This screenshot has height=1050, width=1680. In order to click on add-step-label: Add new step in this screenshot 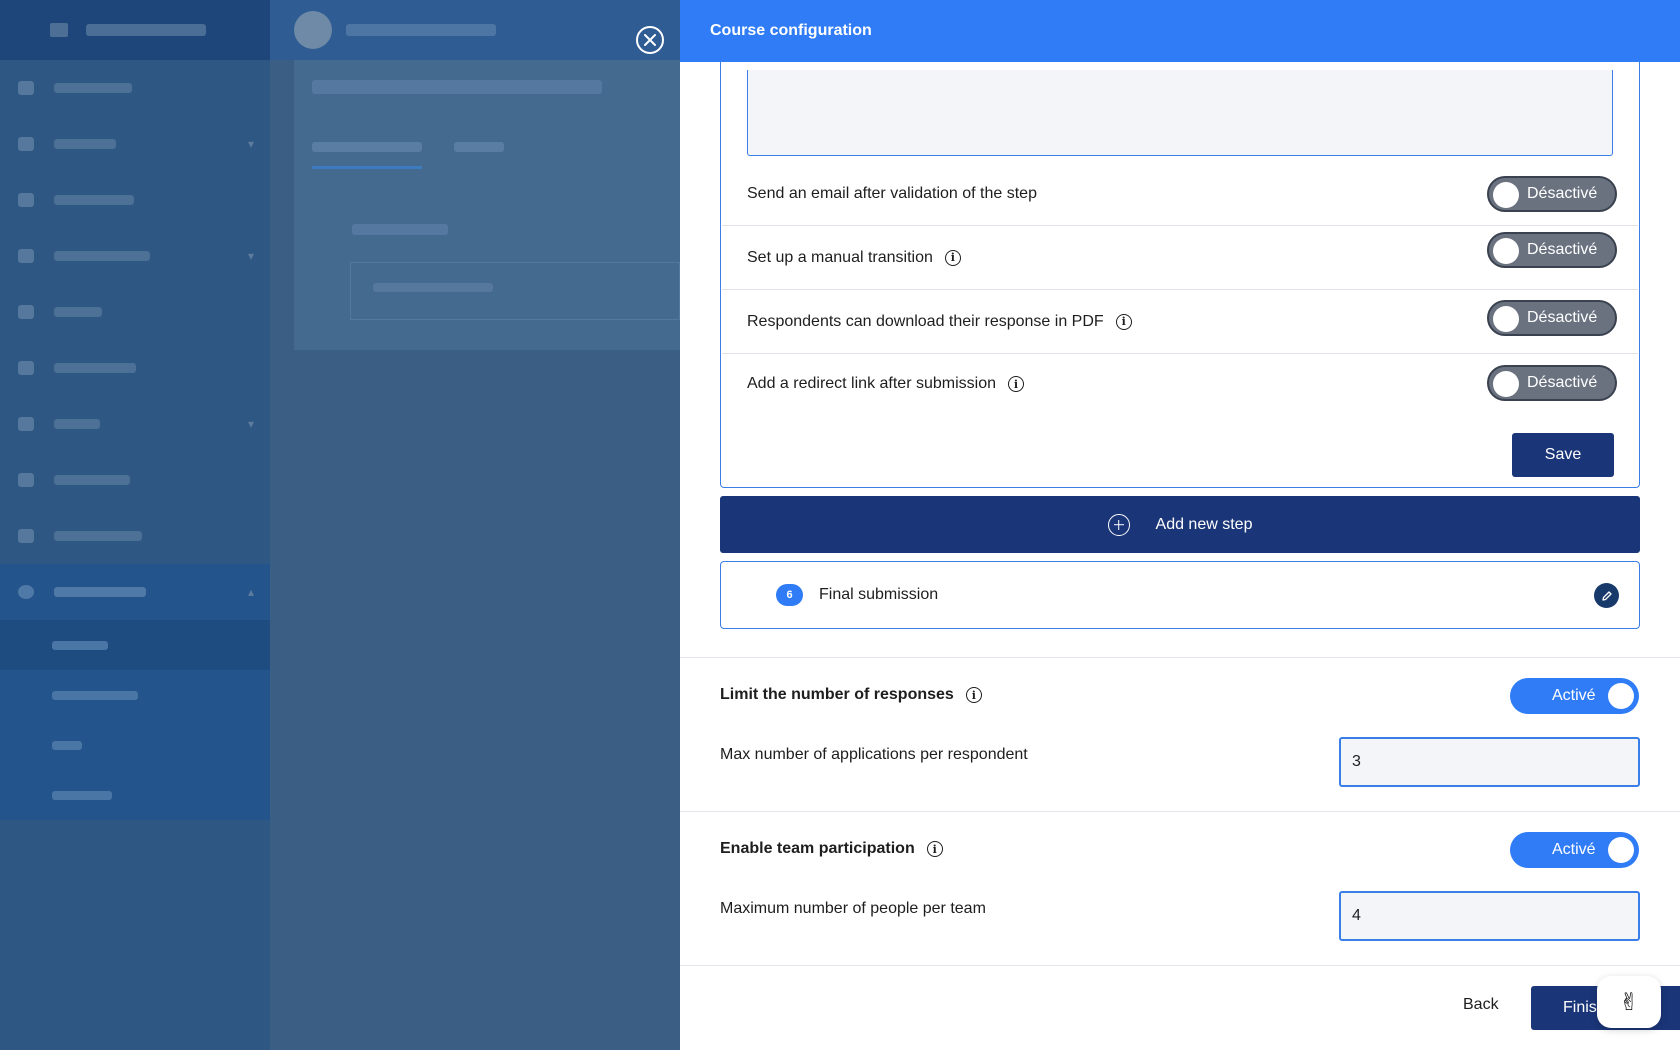, I will do `click(1204, 524)`.